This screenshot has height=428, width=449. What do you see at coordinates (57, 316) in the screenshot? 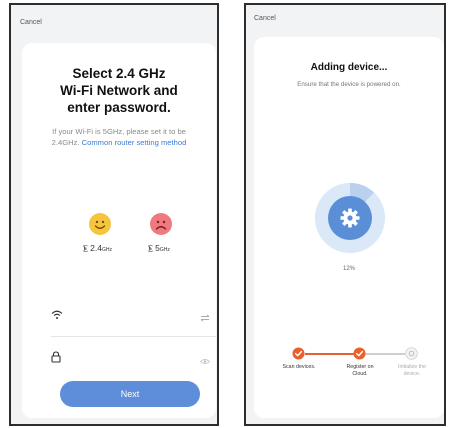
I see `wifi-icon` at bounding box center [57, 316].